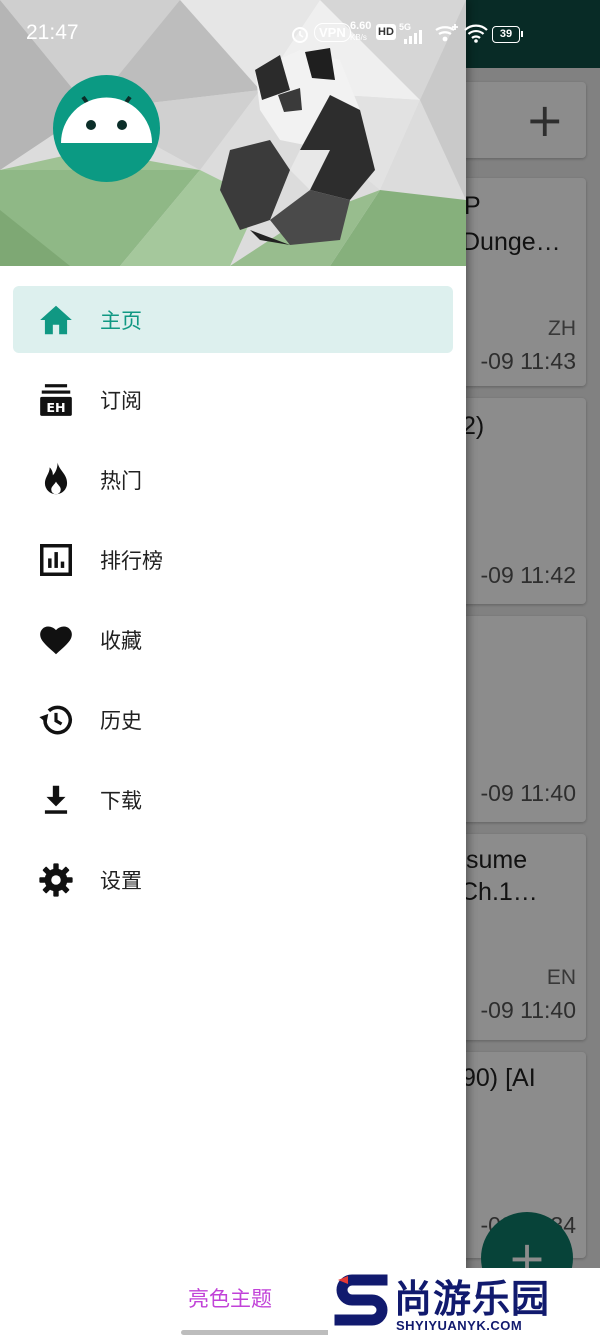  I want to click on nav-item-ranking: 排行榜, so click(233, 559).